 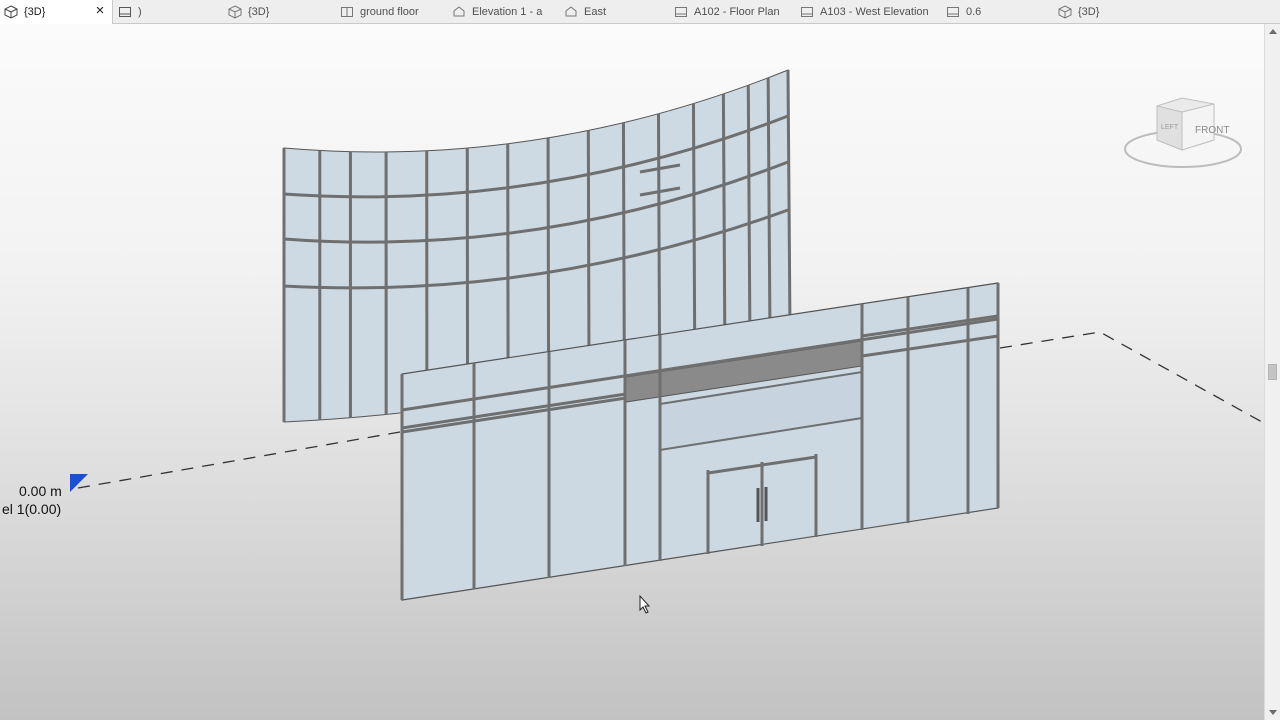 I want to click on tab-label: ground floor, so click(x=389, y=12).